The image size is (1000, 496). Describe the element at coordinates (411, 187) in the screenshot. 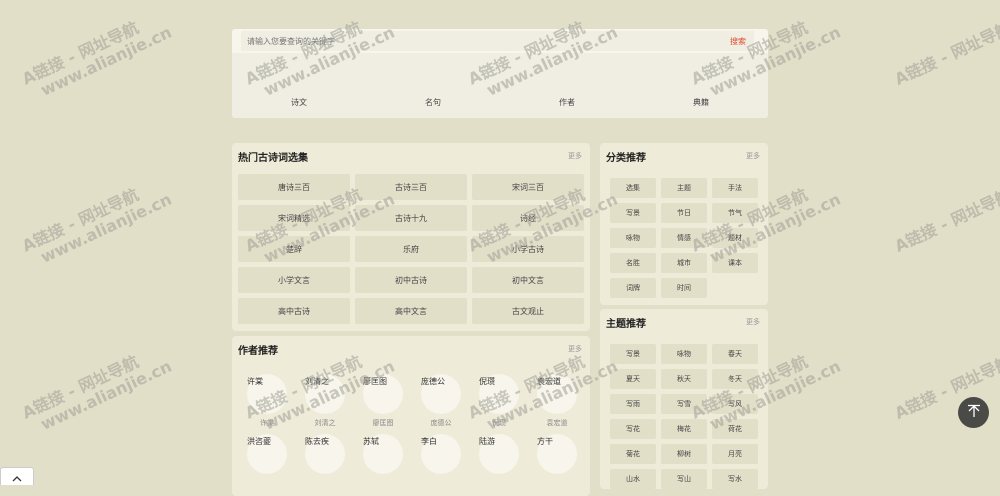

I see `anthology-item: 古诗三百` at that location.